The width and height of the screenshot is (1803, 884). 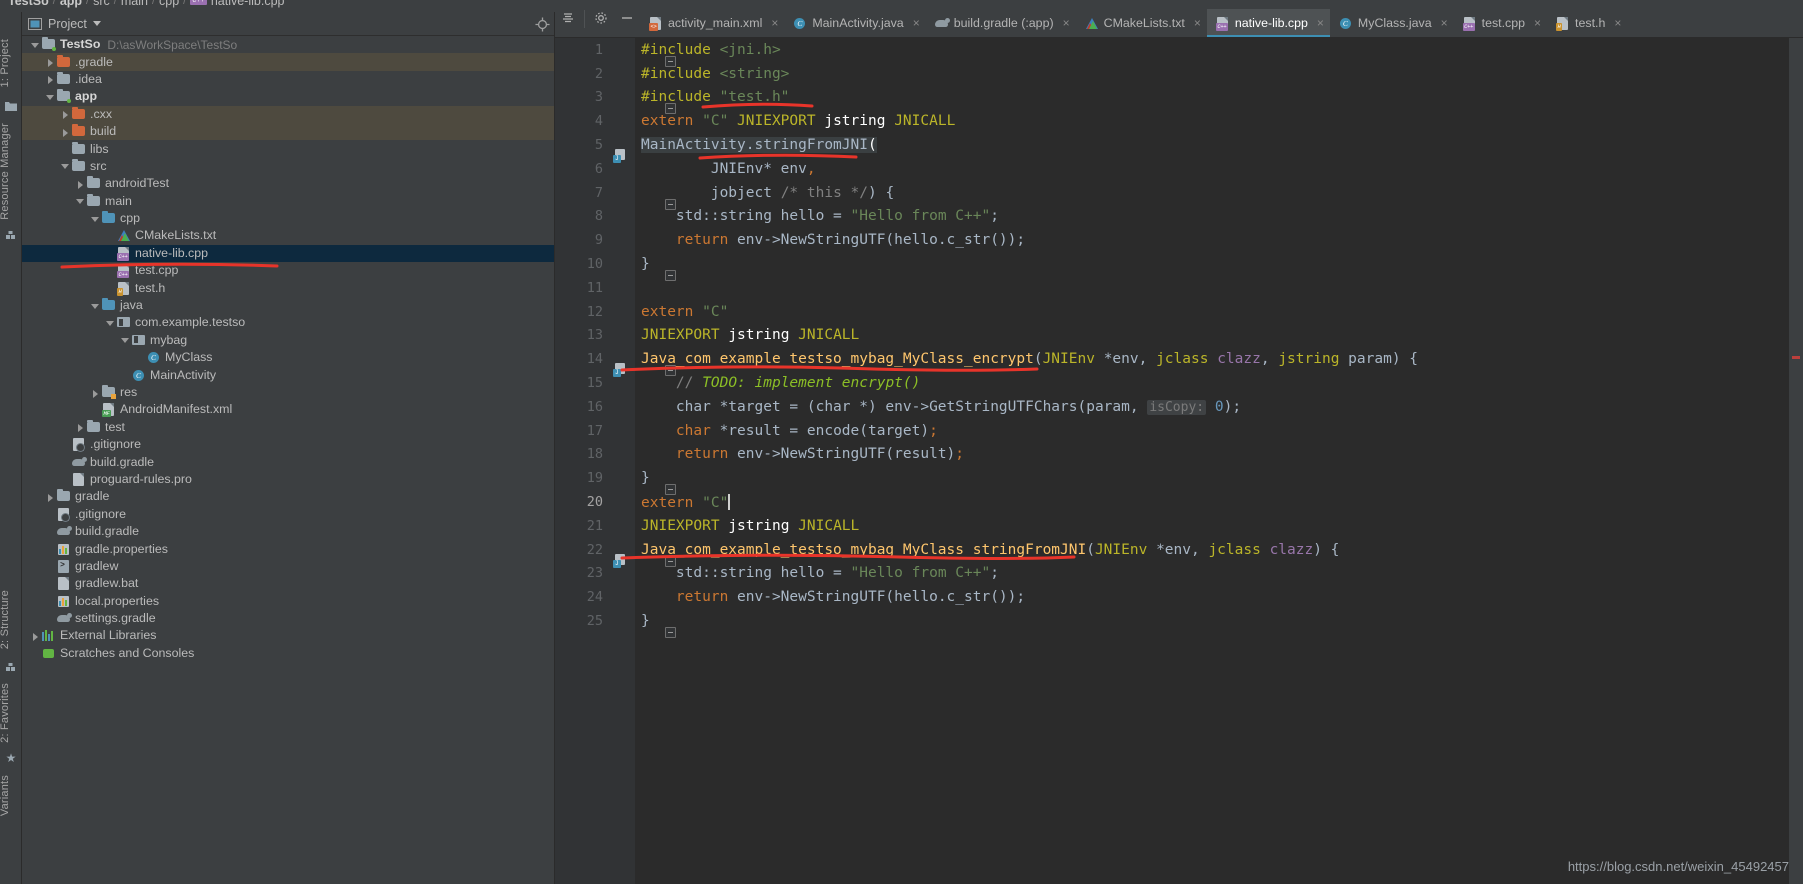 What do you see at coordinates (288, 44) in the screenshot?
I see `tree-row-testso: TestSo D:\asWorkSpace\TestSo` at bounding box center [288, 44].